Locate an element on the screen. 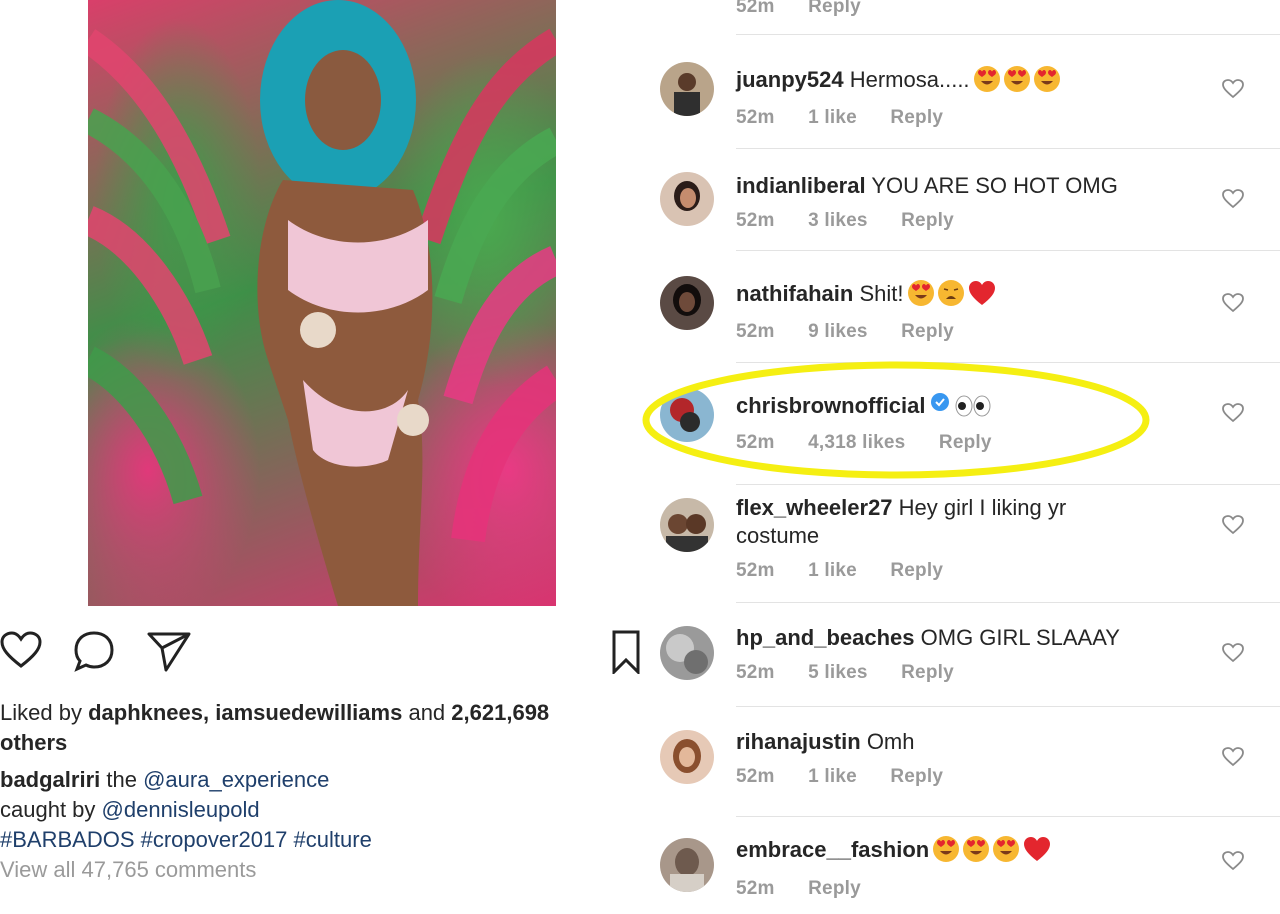 Image resolution: width=1280 pixels, height=914 pixels. weary-face-emoji-icon is located at coordinates (950, 293).